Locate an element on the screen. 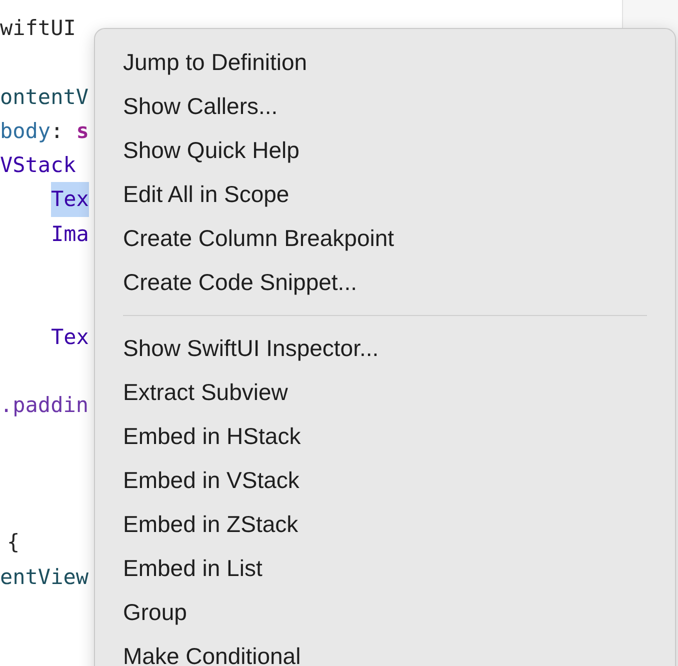 Image resolution: width=678 pixels, height=666 pixels. menu-item: Embed in HStack is located at coordinates (385, 436).